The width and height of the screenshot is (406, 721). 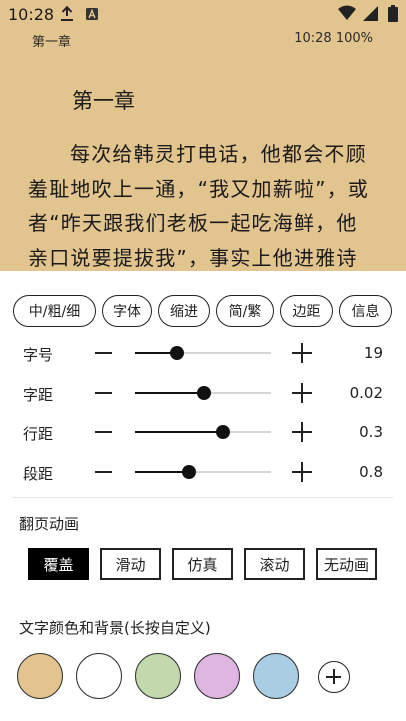 What do you see at coordinates (370, 13) in the screenshot?
I see `cellular-icon` at bounding box center [370, 13].